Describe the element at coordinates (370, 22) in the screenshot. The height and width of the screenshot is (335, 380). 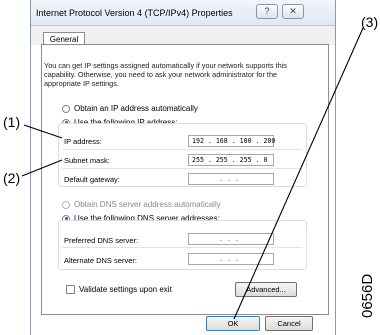
I see `callout-label-3: (3)` at that location.